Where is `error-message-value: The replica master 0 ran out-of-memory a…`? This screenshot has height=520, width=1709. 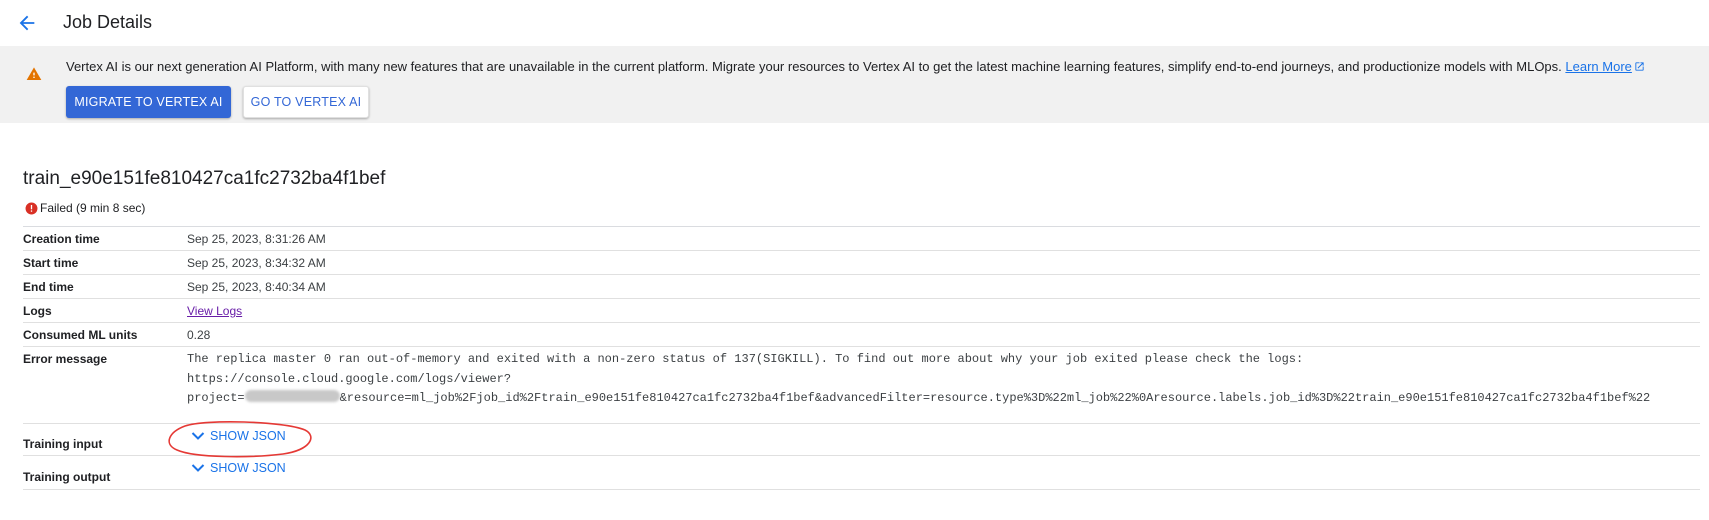
error-message-value: The replica master 0 ran out-of-memory a… is located at coordinates (942, 379).